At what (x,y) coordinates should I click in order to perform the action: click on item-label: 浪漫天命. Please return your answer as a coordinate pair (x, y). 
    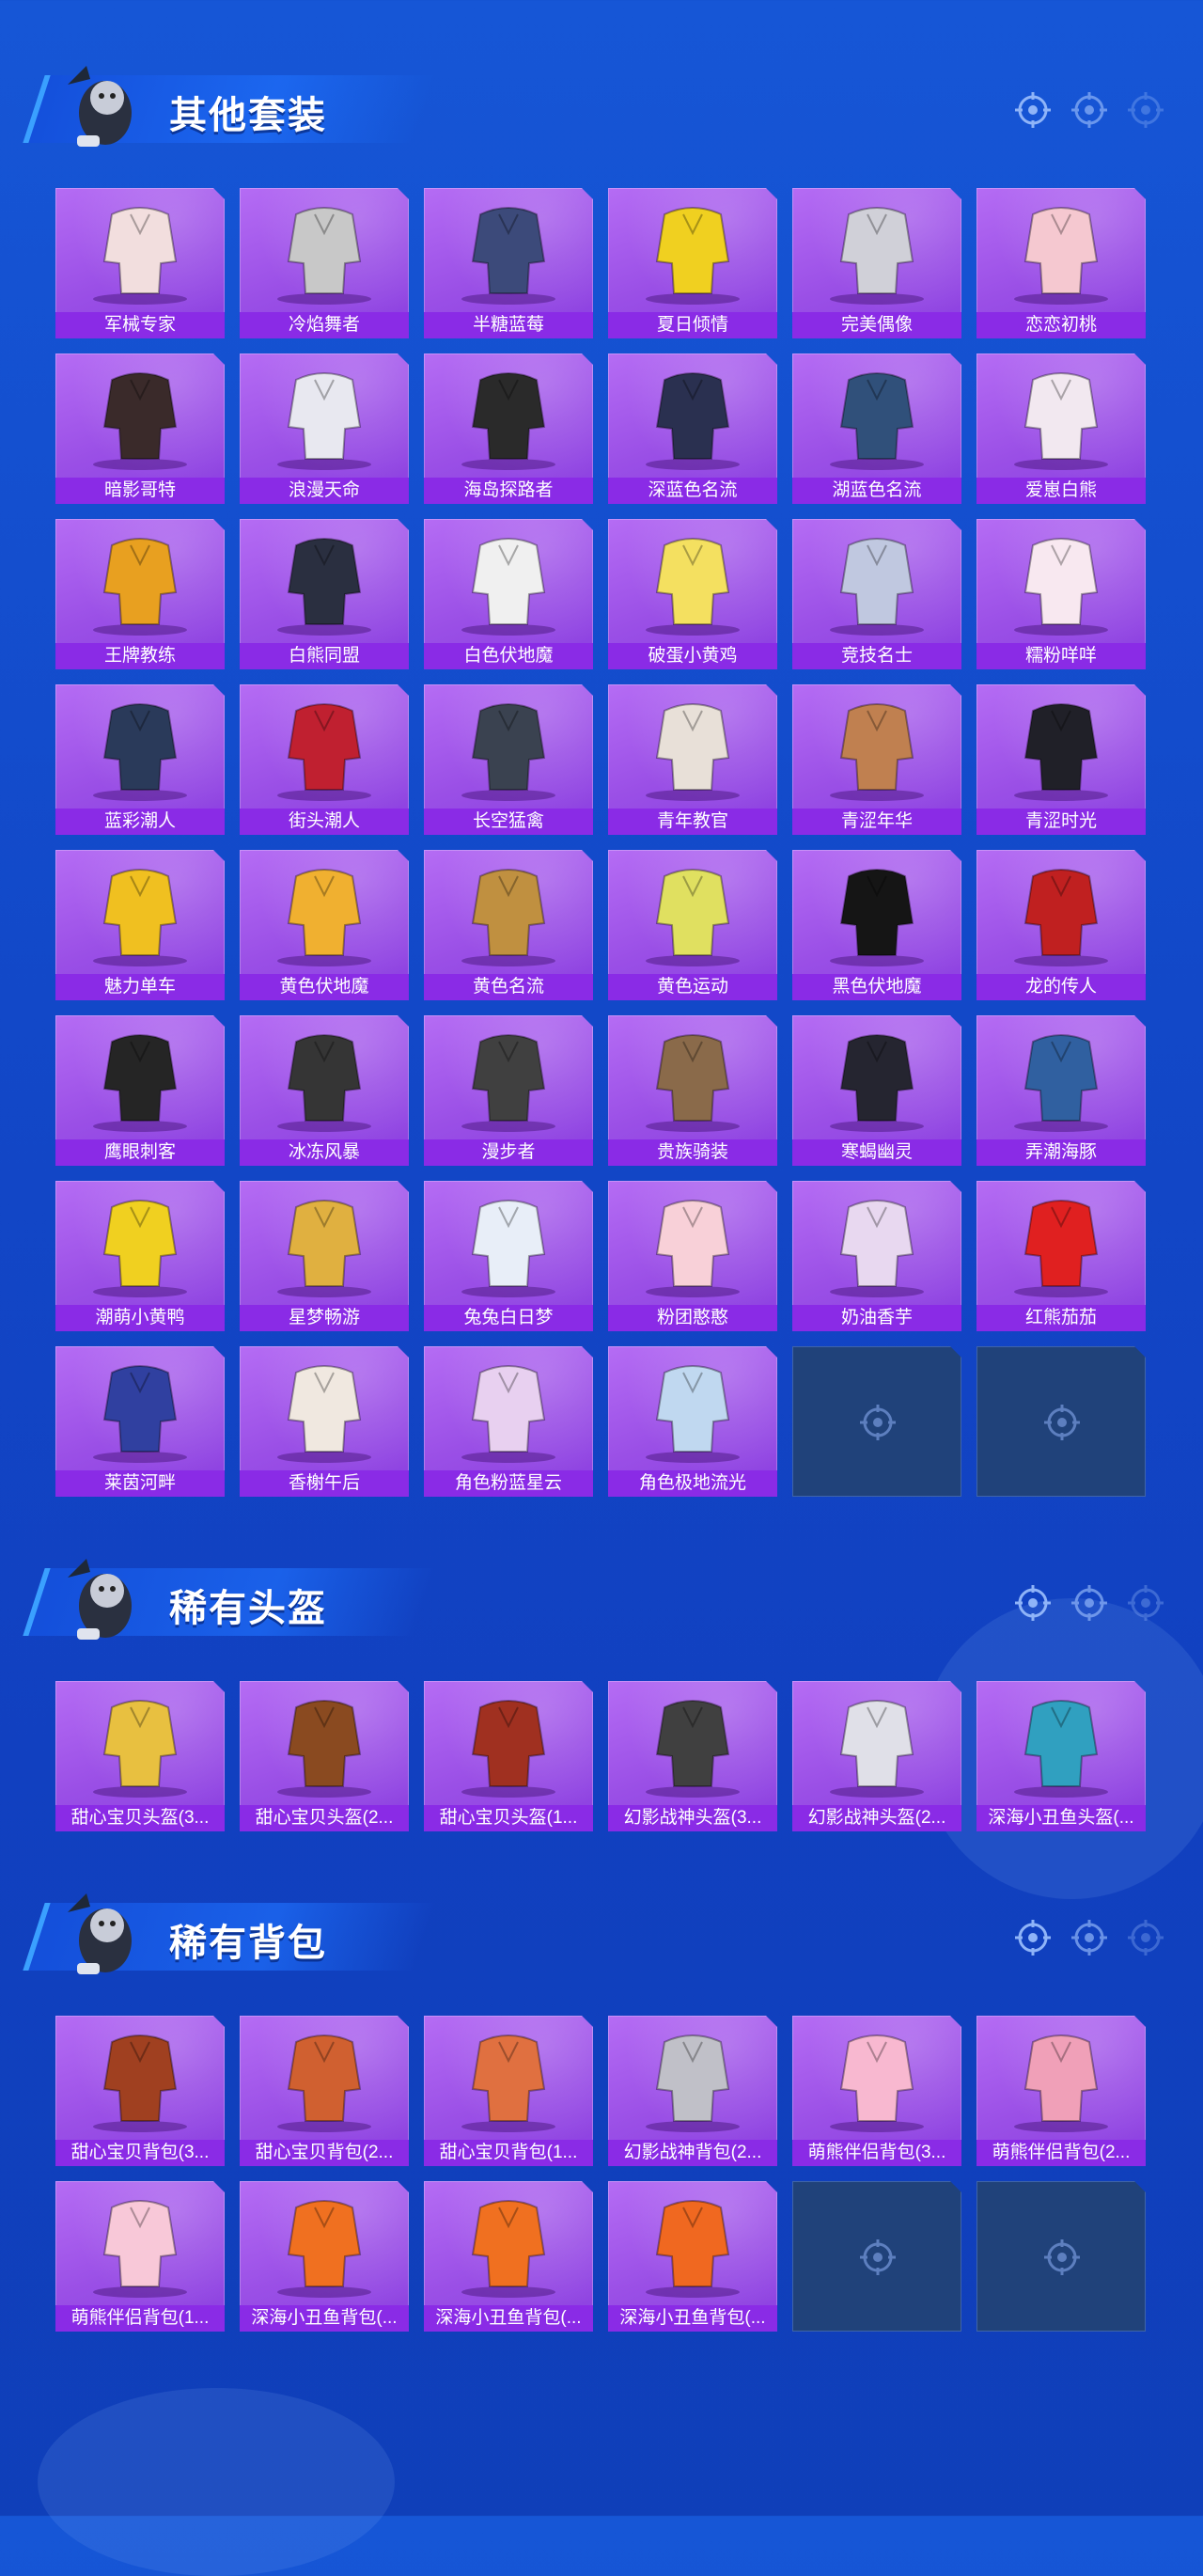
    Looking at the image, I should click on (325, 491).